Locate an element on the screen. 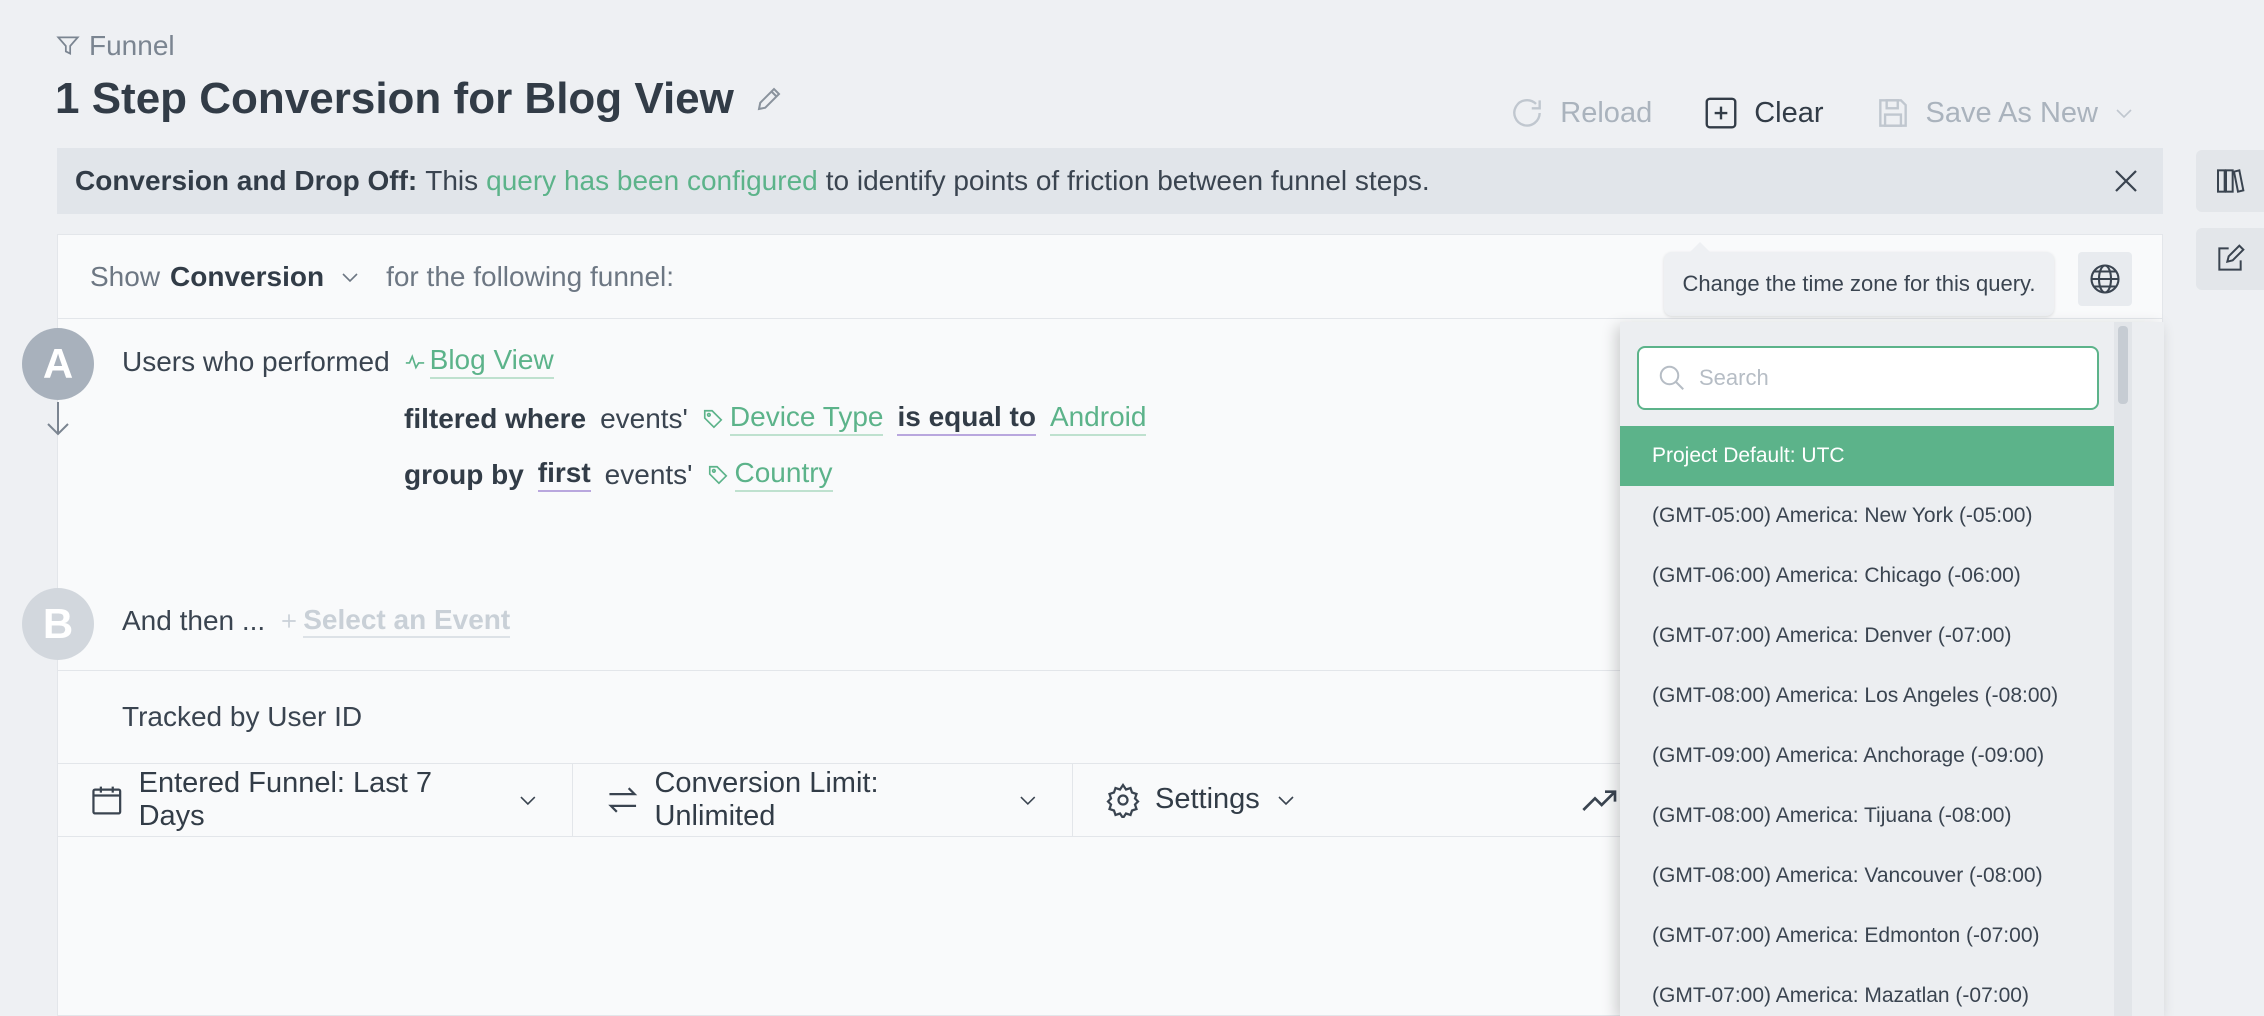 Image resolution: width=2264 pixels, height=1016 pixels. toolbar: Reload Clear Save As New is located at coordinates (1822, 113).